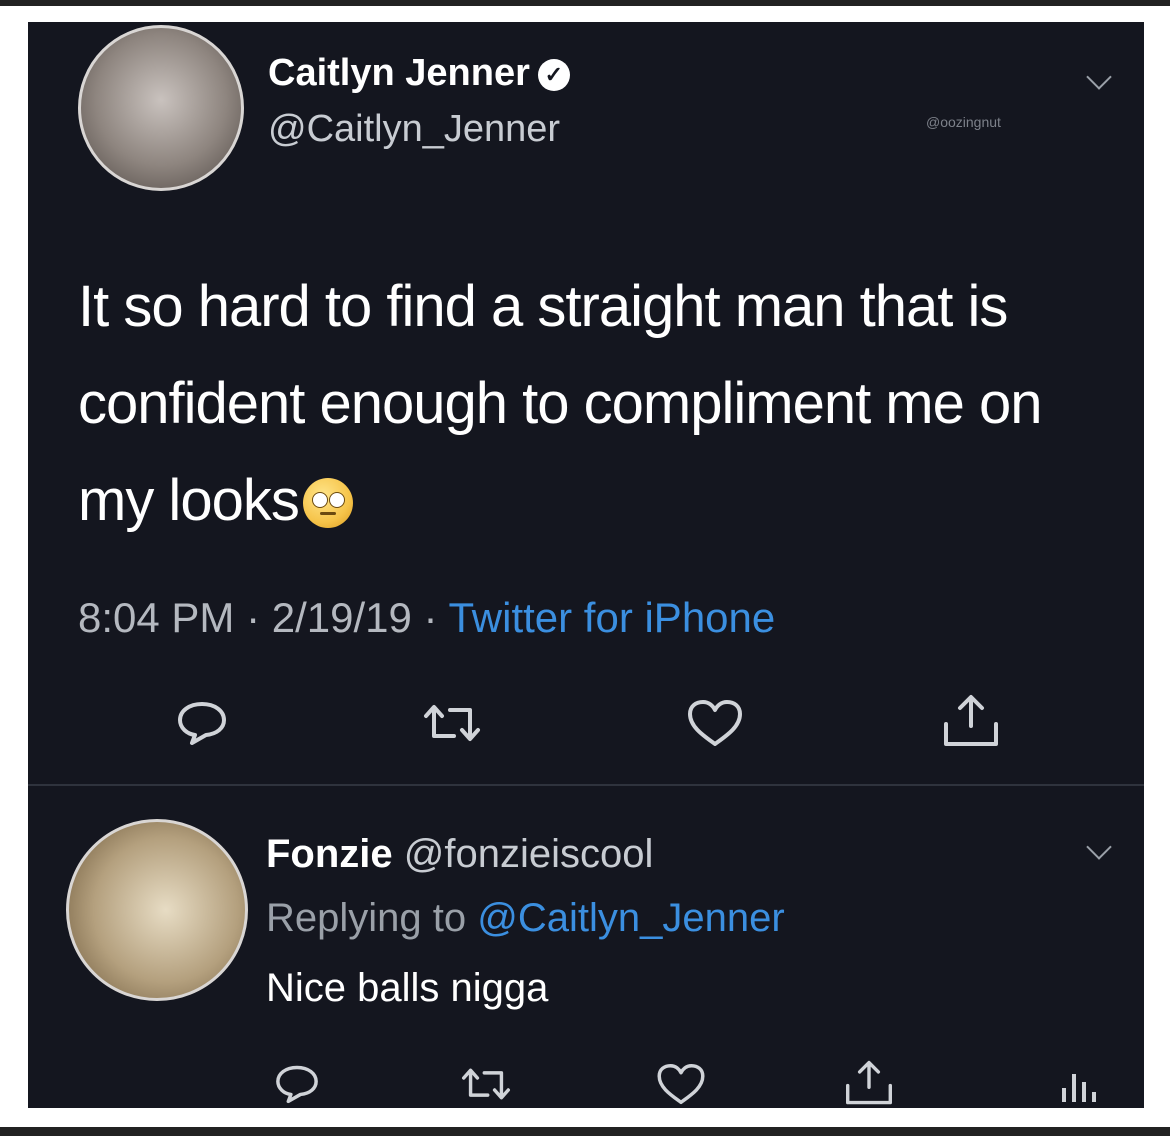 This screenshot has height=1136, width=1170. I want to click on reply-author-handle: @fonzieiscool, so click(529, 854).